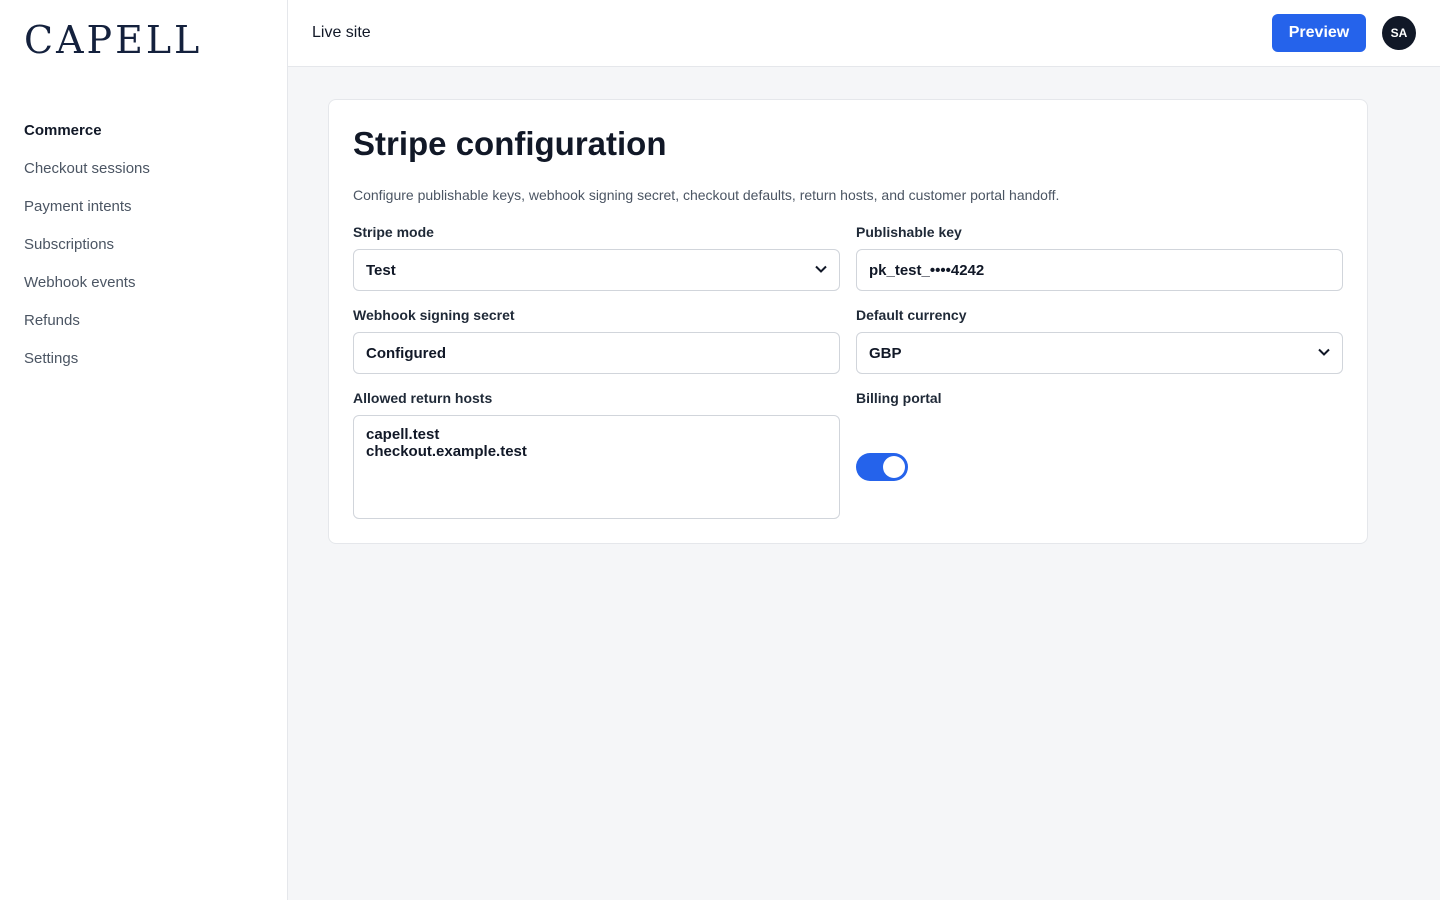 The width and height of the screenshot is (1440, 900). Describe the element at coordinates (885, 353) in the screenshot. I see `default-currency-value: GBP` at that location.